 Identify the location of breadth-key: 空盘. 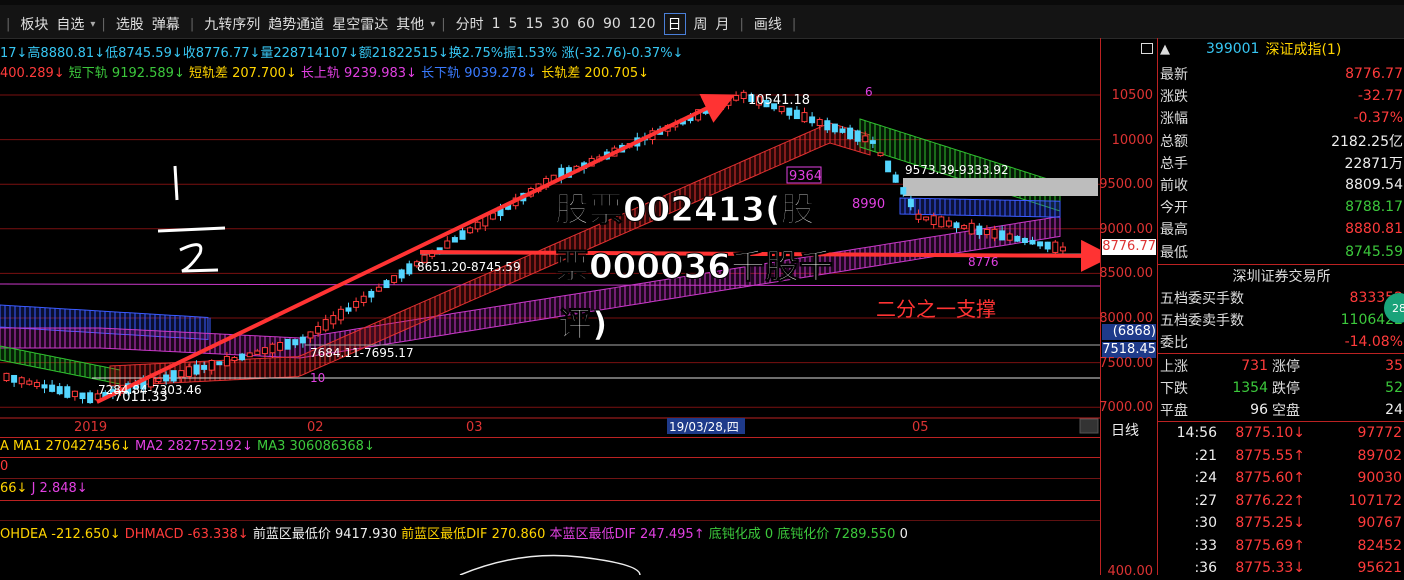
(1286, 411).